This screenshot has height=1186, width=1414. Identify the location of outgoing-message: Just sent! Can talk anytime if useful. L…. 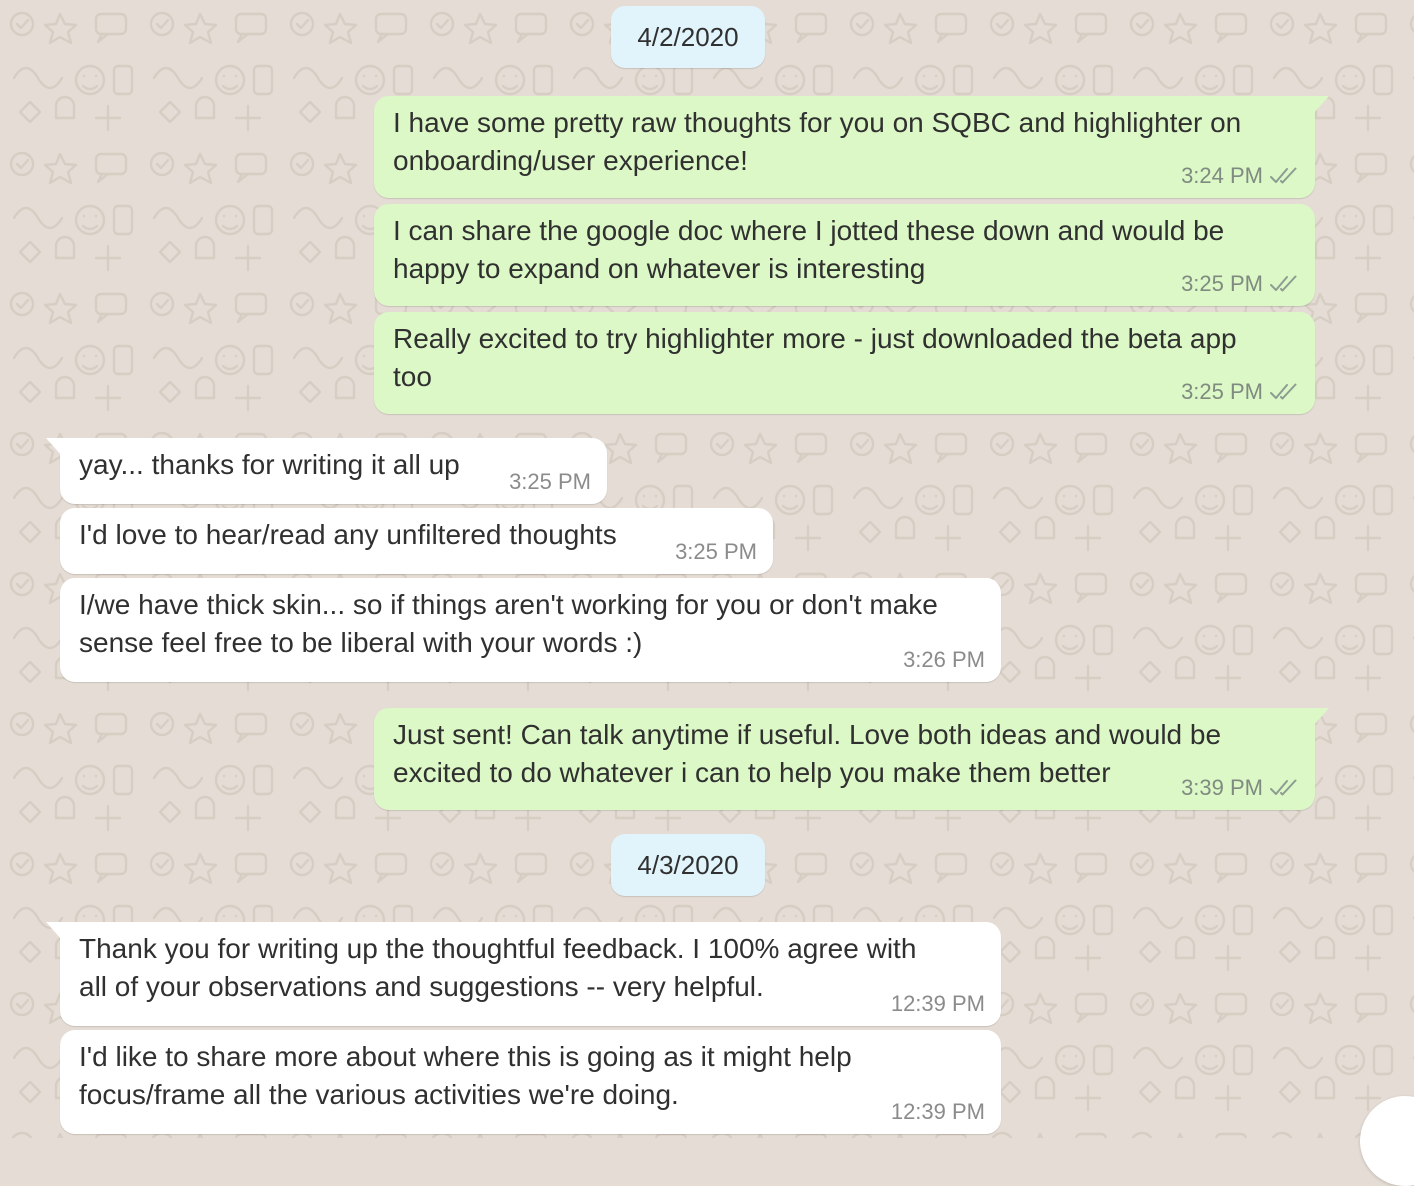
(851, 759).